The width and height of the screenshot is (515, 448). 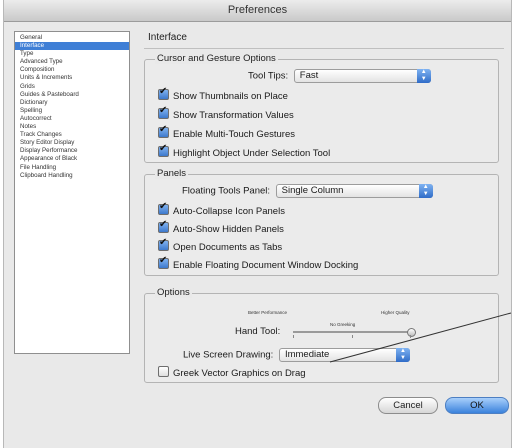 I want to click on callout-line, so click(x=420, y=337).